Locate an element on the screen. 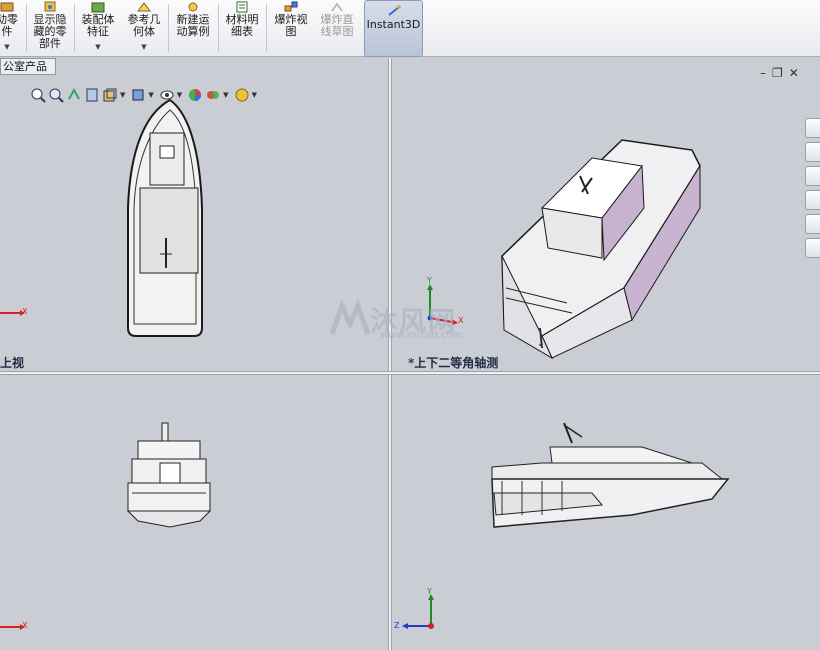 The width and height of the screenshot is (820, 650). minimize-icon: – is located at coordinates (766, 73).